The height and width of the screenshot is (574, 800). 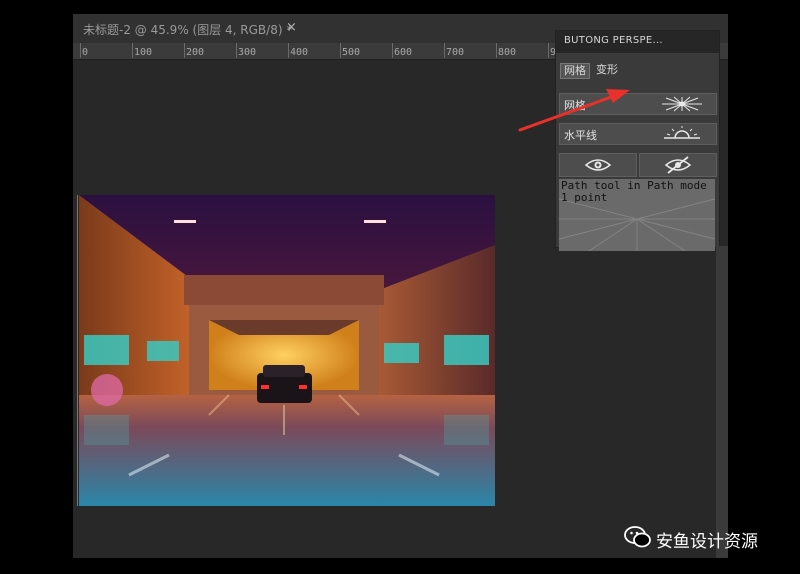 What do you see at coordinates (247, 52) in the screenshot?
I see `ruler-tick-label: 300` at bounding box center [247, 52].